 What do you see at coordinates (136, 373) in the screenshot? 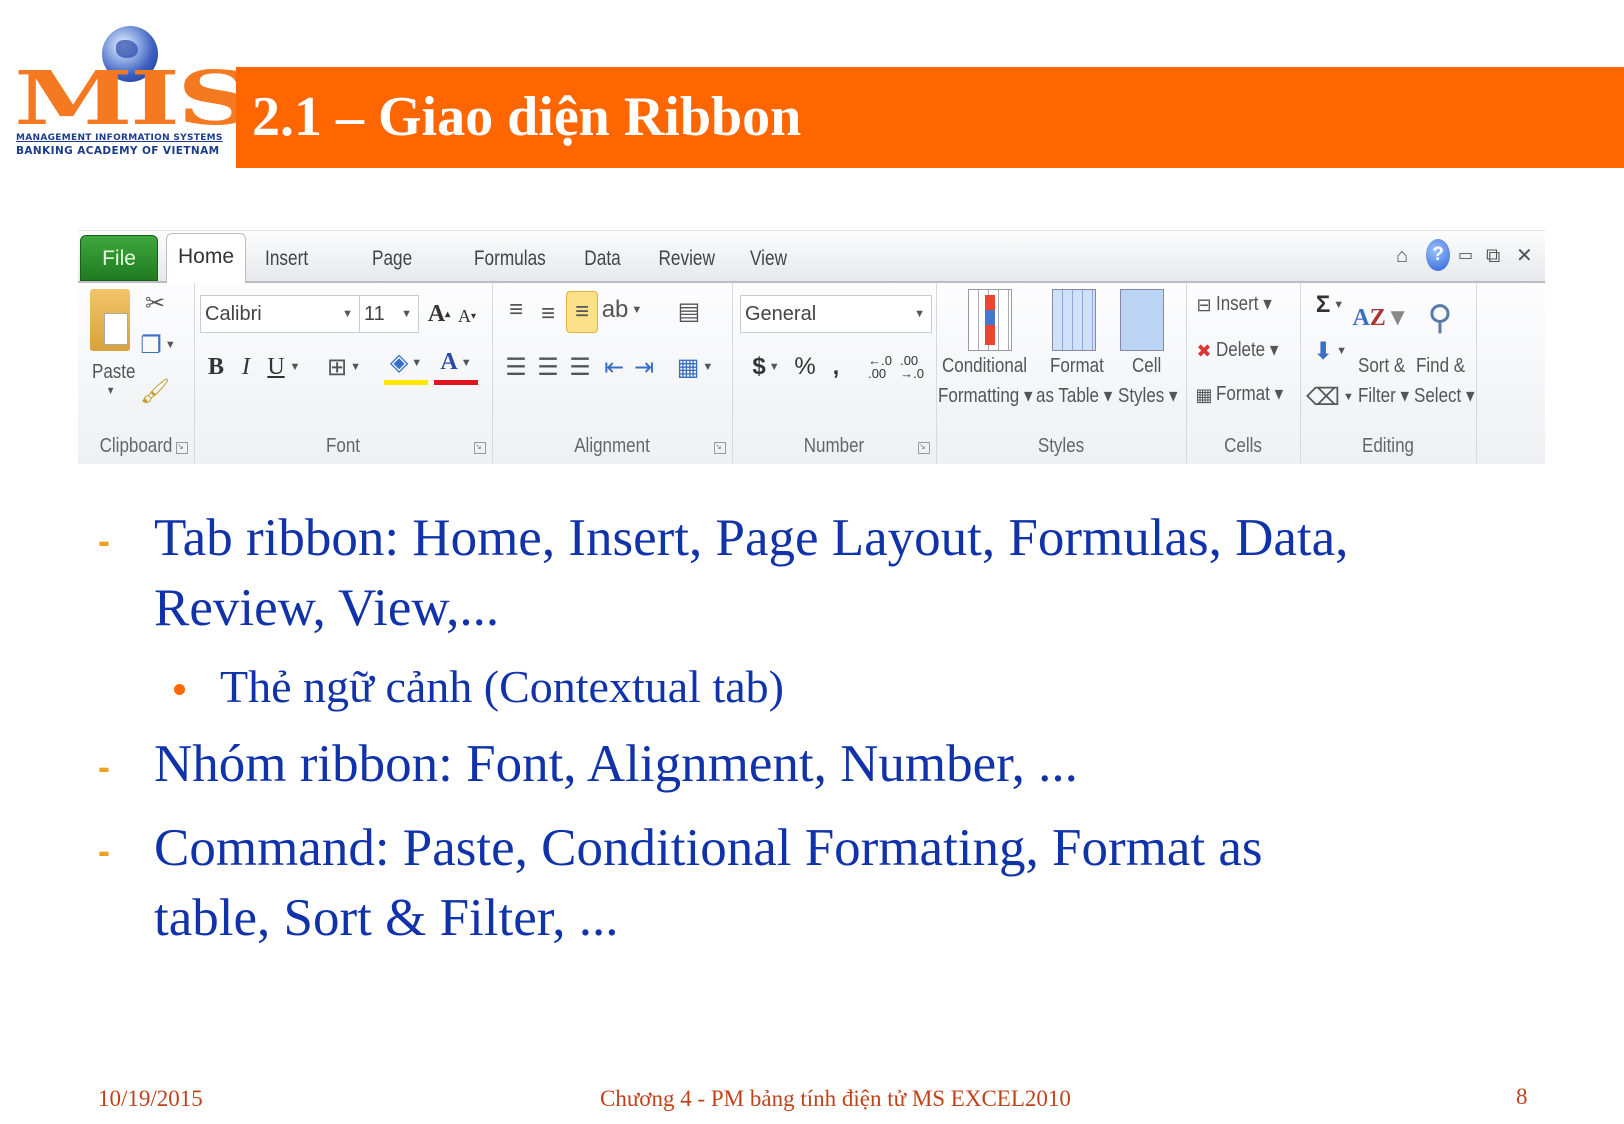
I see `group-clipboard: Paste ▼ ✂ ❐ ▼ 🖌 Clipboard ↘` at bounding box center [136, 373].